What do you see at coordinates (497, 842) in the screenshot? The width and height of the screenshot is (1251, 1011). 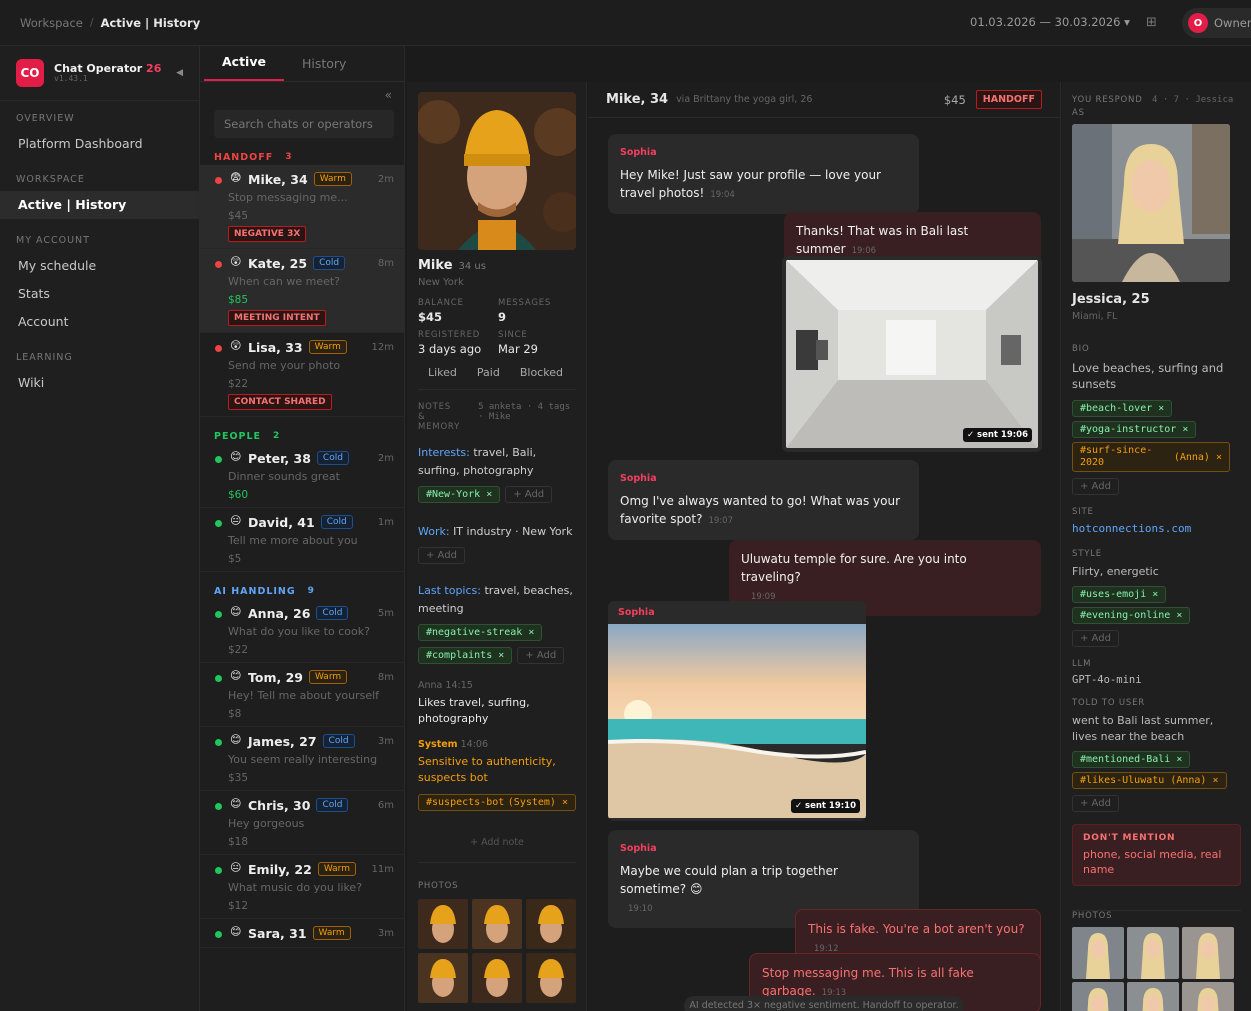 I see `add-note-button: + Add note` at bounding box center [497, 842].